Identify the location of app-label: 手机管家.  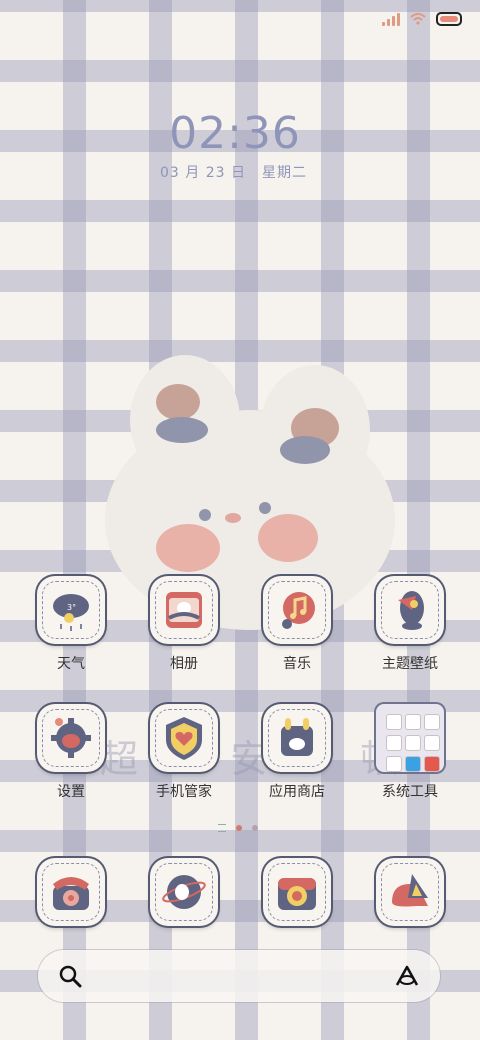
(184, 792).